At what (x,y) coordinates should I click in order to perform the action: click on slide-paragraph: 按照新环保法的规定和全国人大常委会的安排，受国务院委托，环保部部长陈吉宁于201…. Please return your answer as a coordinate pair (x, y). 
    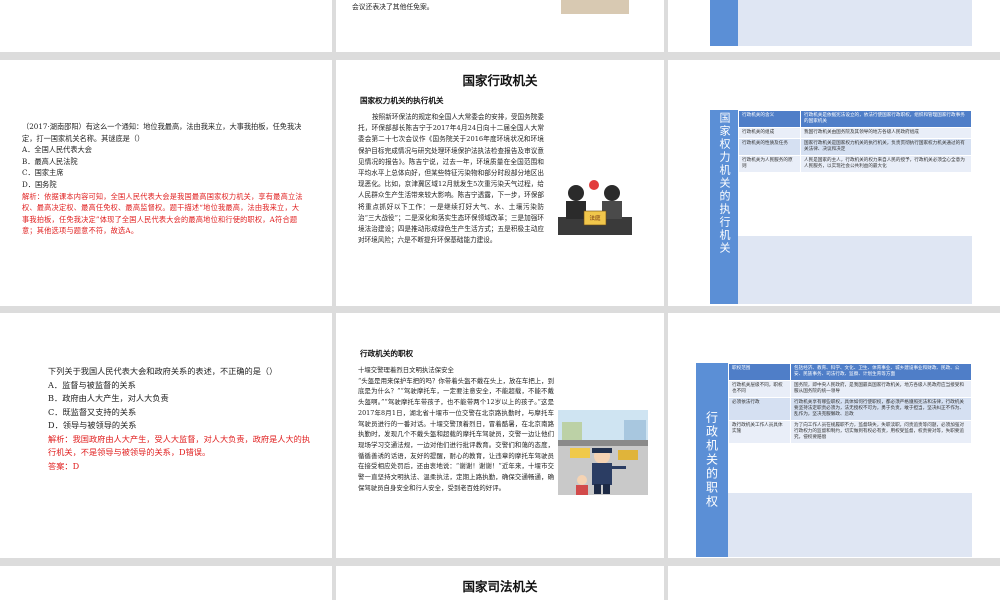
    Looking at the image, I should click on (451, 179).